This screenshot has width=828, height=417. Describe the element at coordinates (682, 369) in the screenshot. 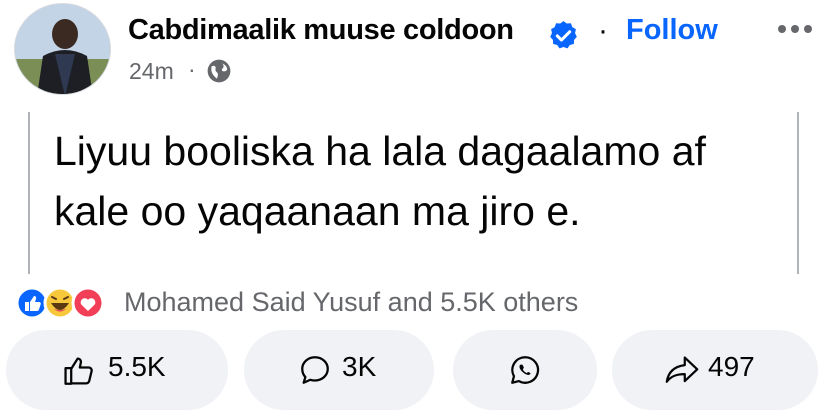

I see `share-arrow-icon` at that location.